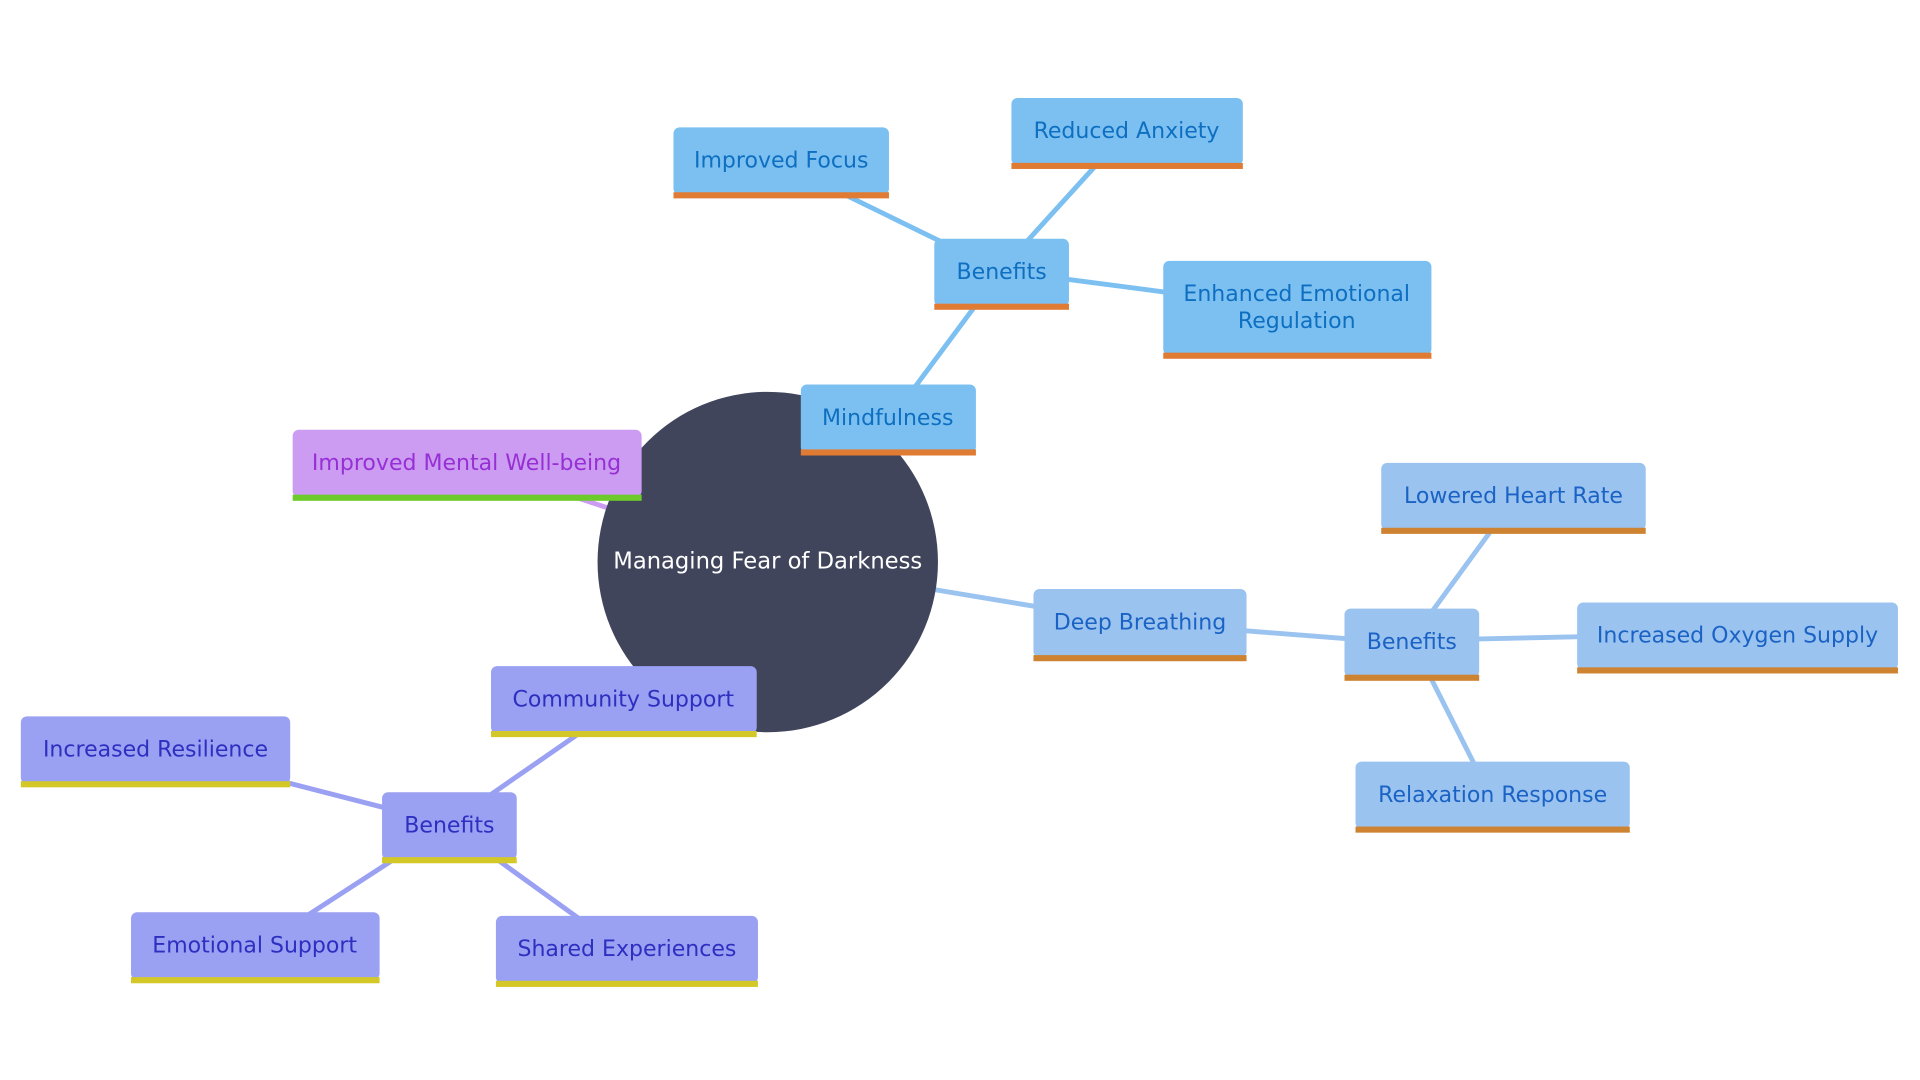 The width and height of the screenshot is (1920, 1080). What do you see at coordinates (986, 598) in the screenshot?
I see `edge-root-breathing` at bounding box center [986, 598].